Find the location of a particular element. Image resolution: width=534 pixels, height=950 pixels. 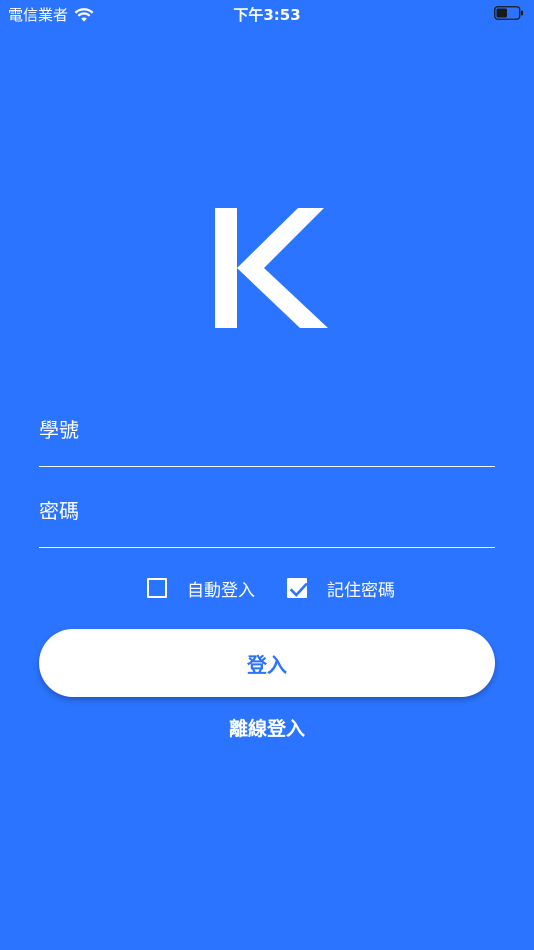

auto-login-option: 自動登入 is located at coordinates (201, 588).